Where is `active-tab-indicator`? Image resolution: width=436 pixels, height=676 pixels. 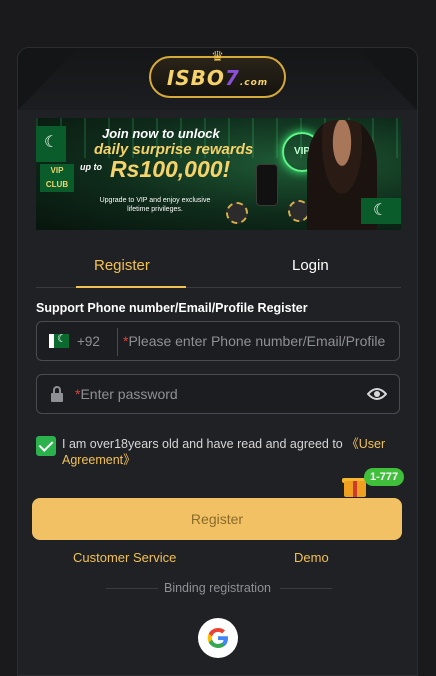
active-tab-indicator is located at coordinates (131, 287).